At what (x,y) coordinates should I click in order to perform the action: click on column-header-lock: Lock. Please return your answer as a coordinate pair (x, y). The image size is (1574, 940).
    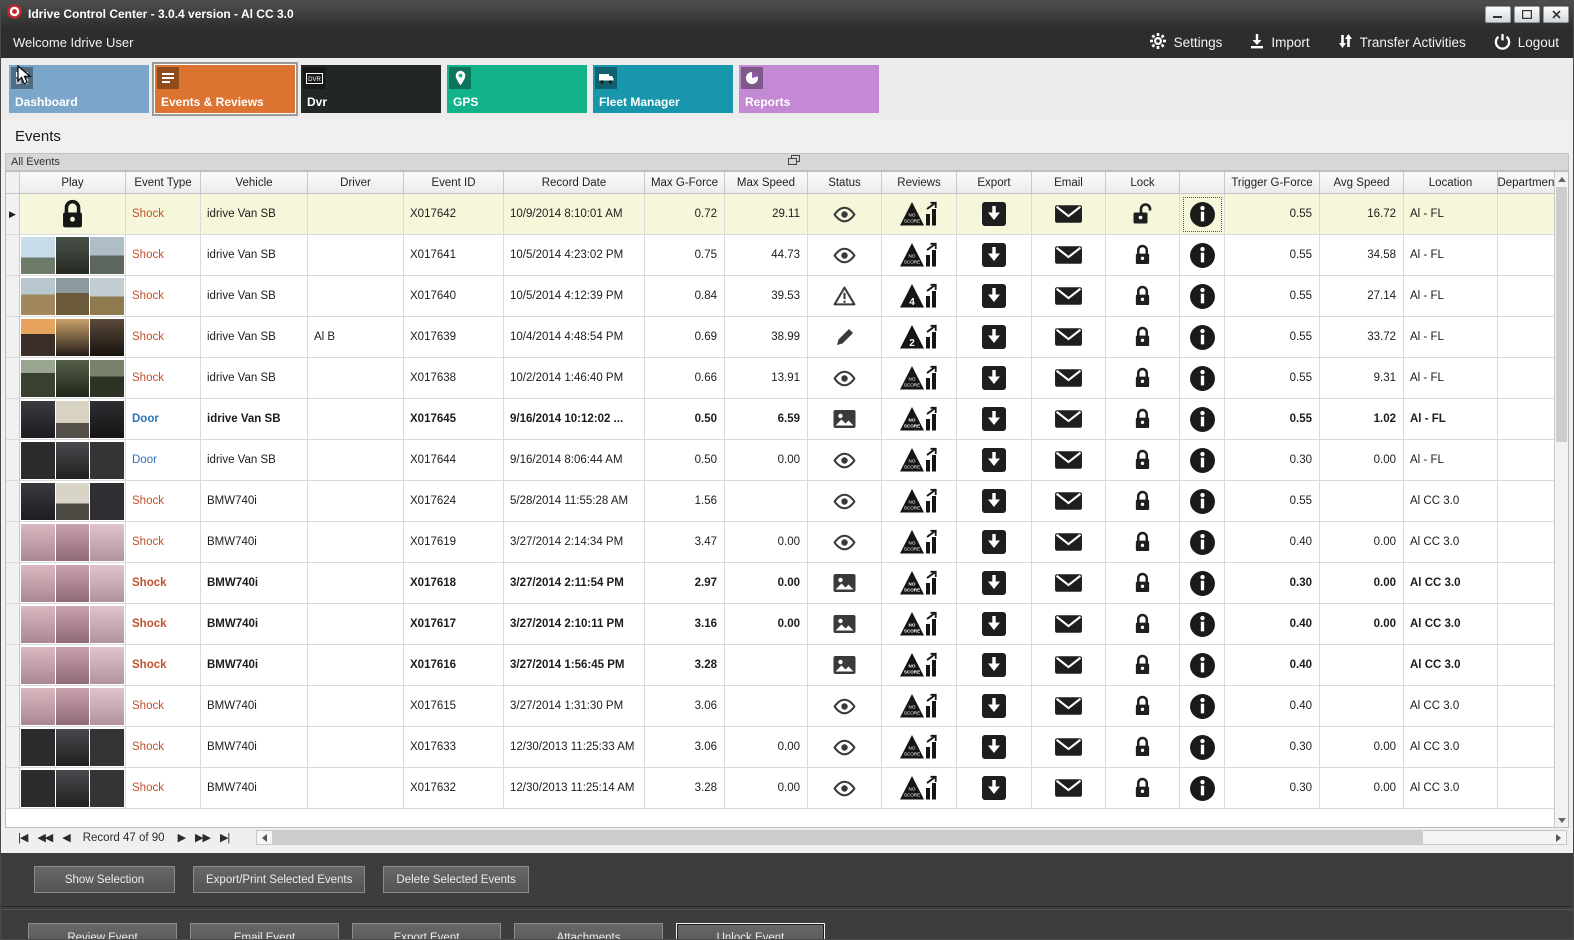
    Looking at the image, I should click on (1143, 182).